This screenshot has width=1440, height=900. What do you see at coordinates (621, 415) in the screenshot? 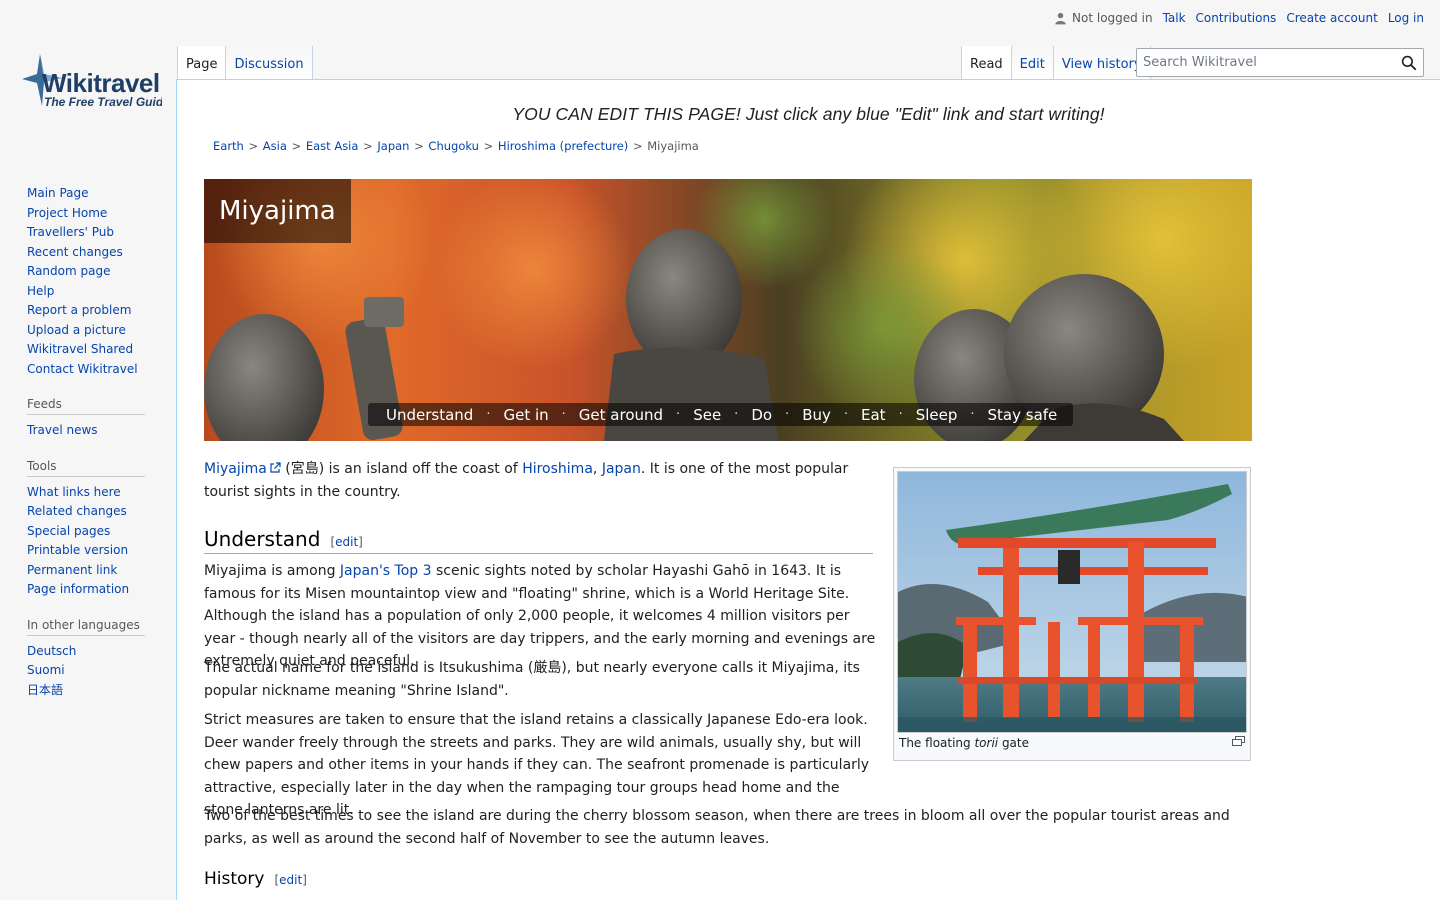
I see `banner-nav-get-around: Get around` at bounding box center [621, 415].